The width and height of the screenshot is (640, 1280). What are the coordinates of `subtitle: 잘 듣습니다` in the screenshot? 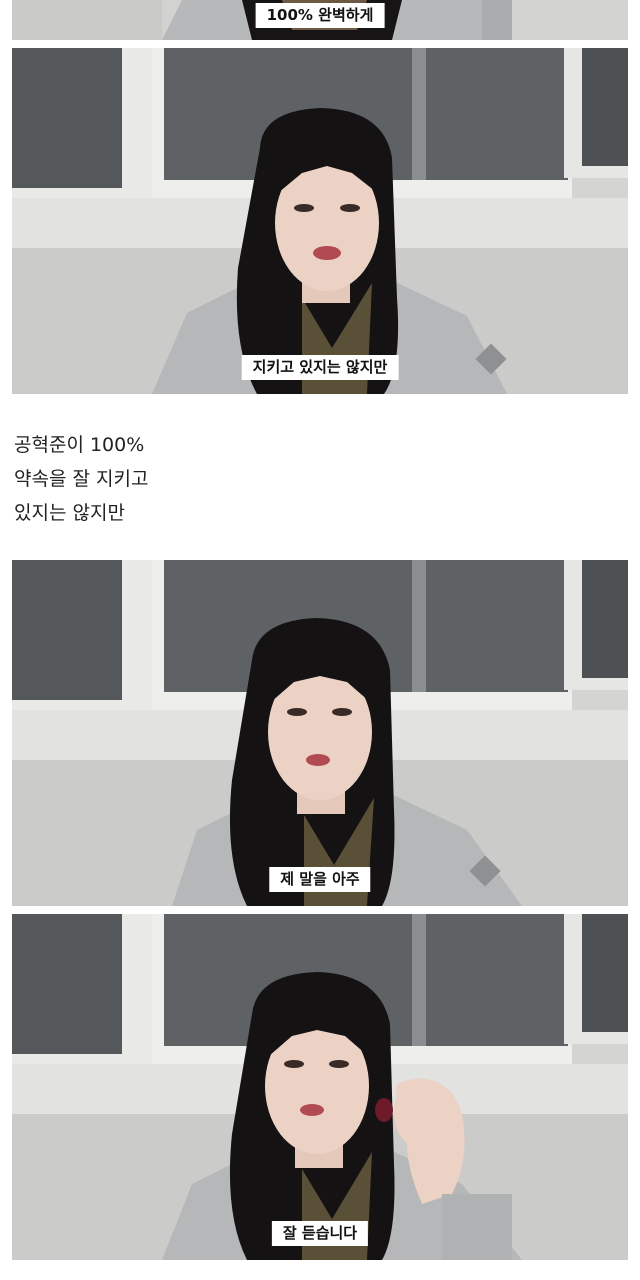 It's located at (320, 1233).